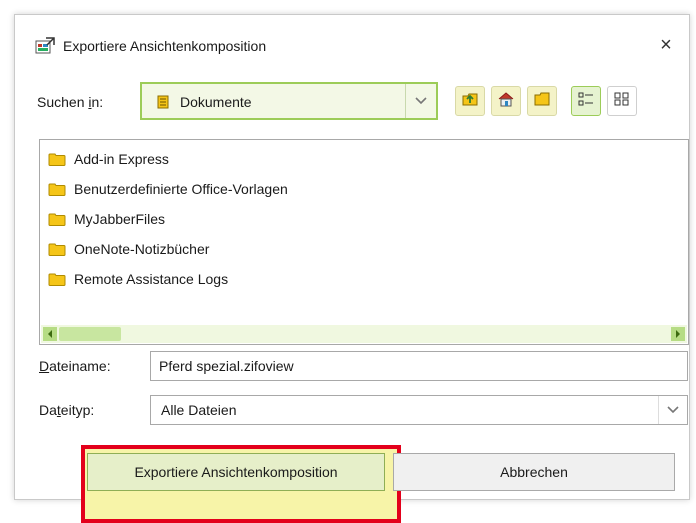  What do you see at coordinates (419, 410) in the screenshot?
I see `filetype-dropdown: Alle Dateien` at bounding box center [419, 410].